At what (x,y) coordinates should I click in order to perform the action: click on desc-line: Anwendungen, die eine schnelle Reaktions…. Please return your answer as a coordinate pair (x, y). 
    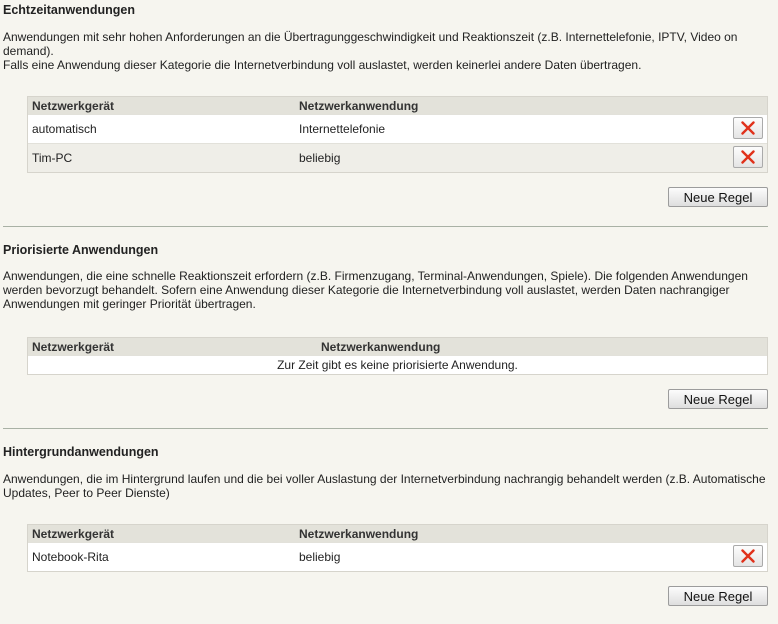
    Looking at the image, I should click on (375, 290).